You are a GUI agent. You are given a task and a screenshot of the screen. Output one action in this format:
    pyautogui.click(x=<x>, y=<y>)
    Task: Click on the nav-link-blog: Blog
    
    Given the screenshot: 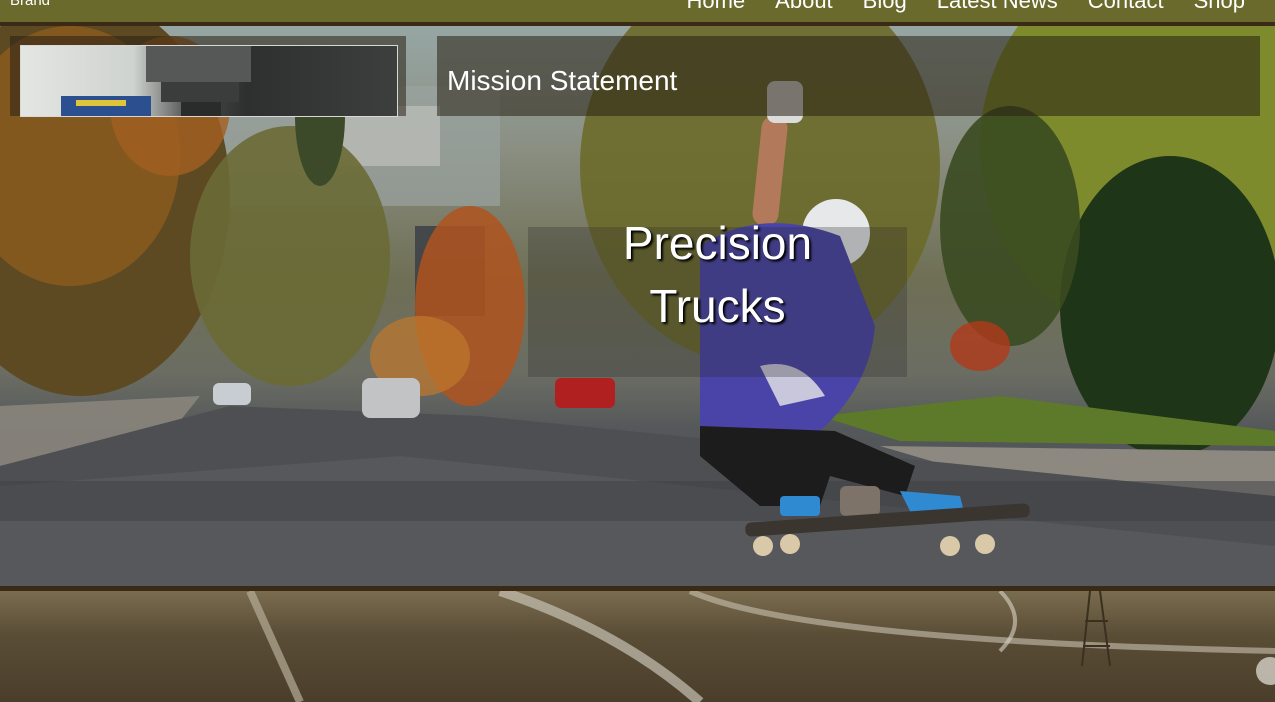 What is the action you would take?
    pyautogui.click(x=885, y=6)
    